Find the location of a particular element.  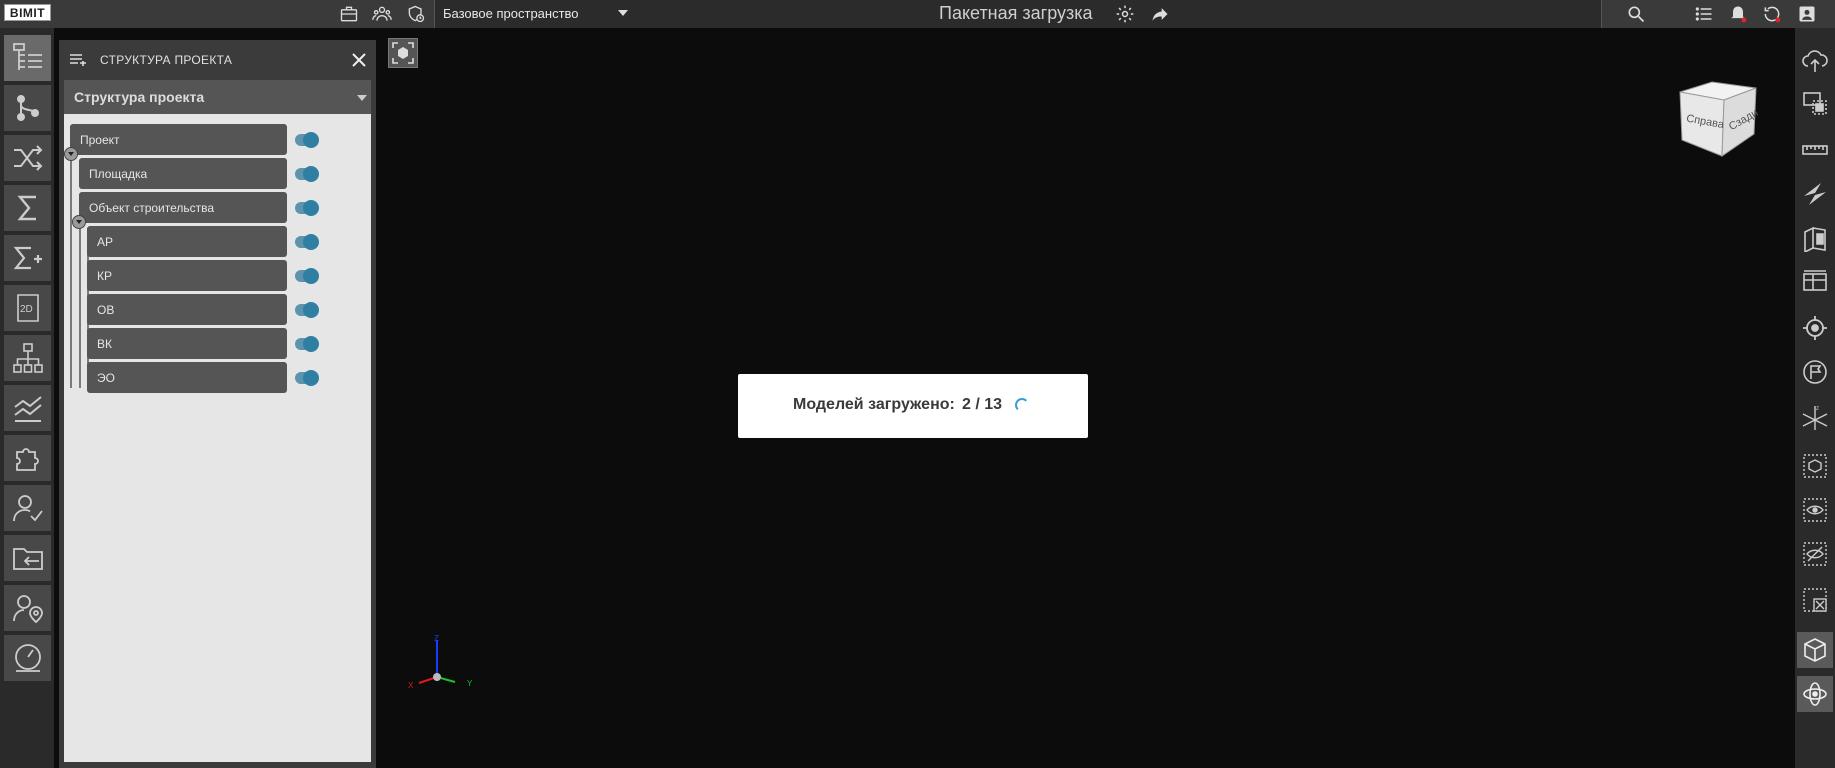

page-title: Пакетная загрузка is located at coordinates (1016, 13).